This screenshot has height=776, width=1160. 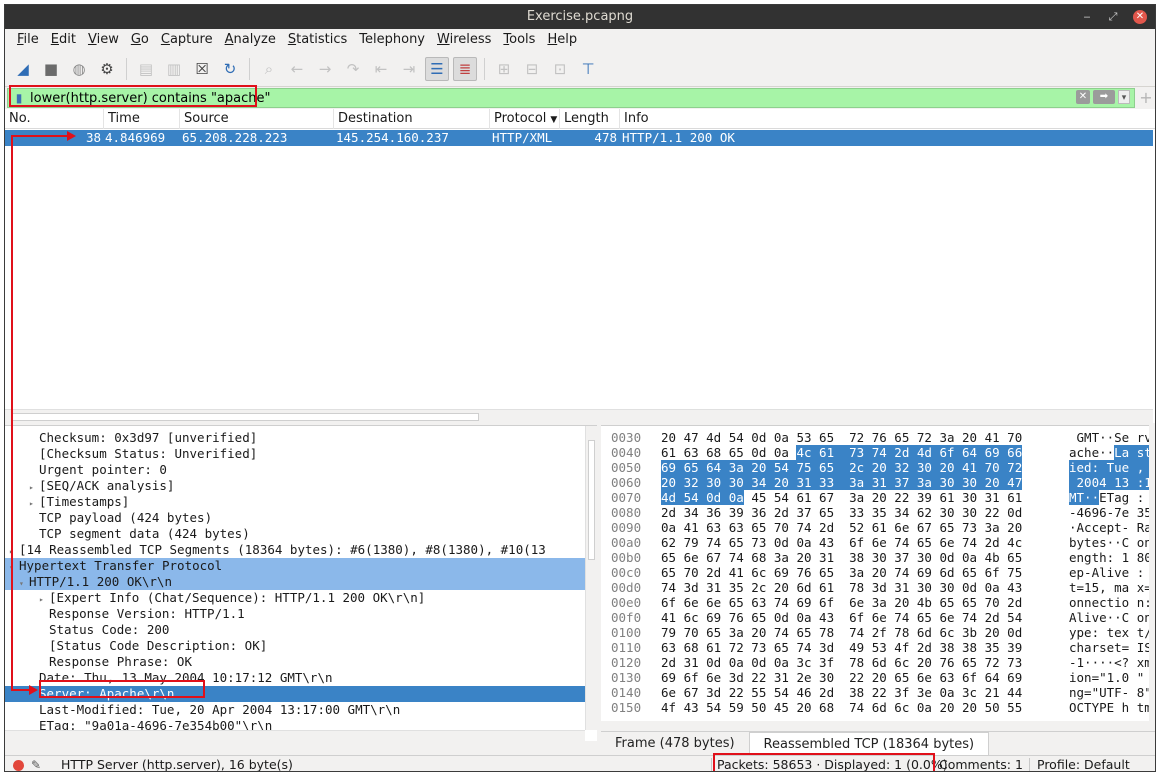 What do you see at coordinates (174, 69) in the screenshot?
I see `save-file-icon: ▥` at bounding box center [174, 69].